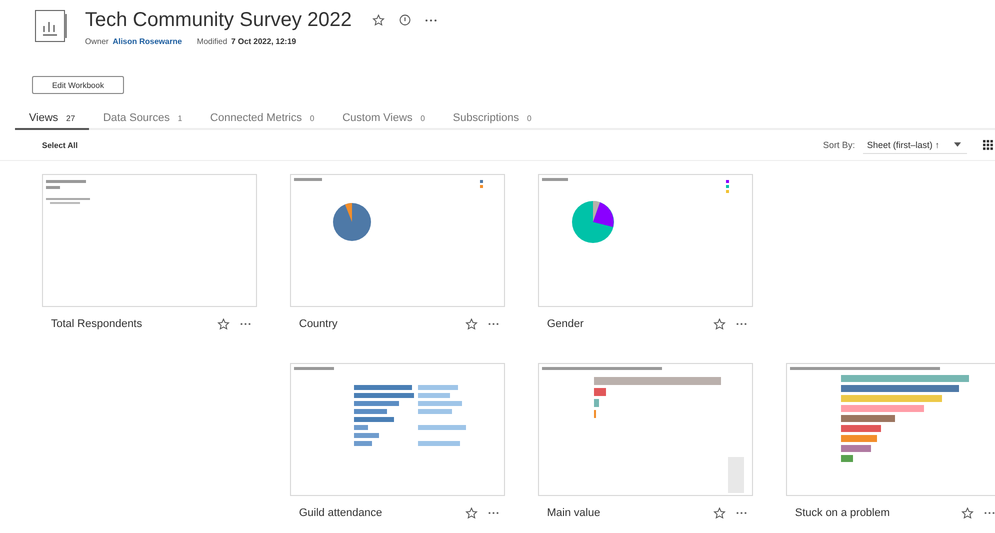 The height and width of the screenshot is (533, 995). Describe the element at coordinates (60, 145) in the screenshot. I see `select-all-link: Select All` at that location.